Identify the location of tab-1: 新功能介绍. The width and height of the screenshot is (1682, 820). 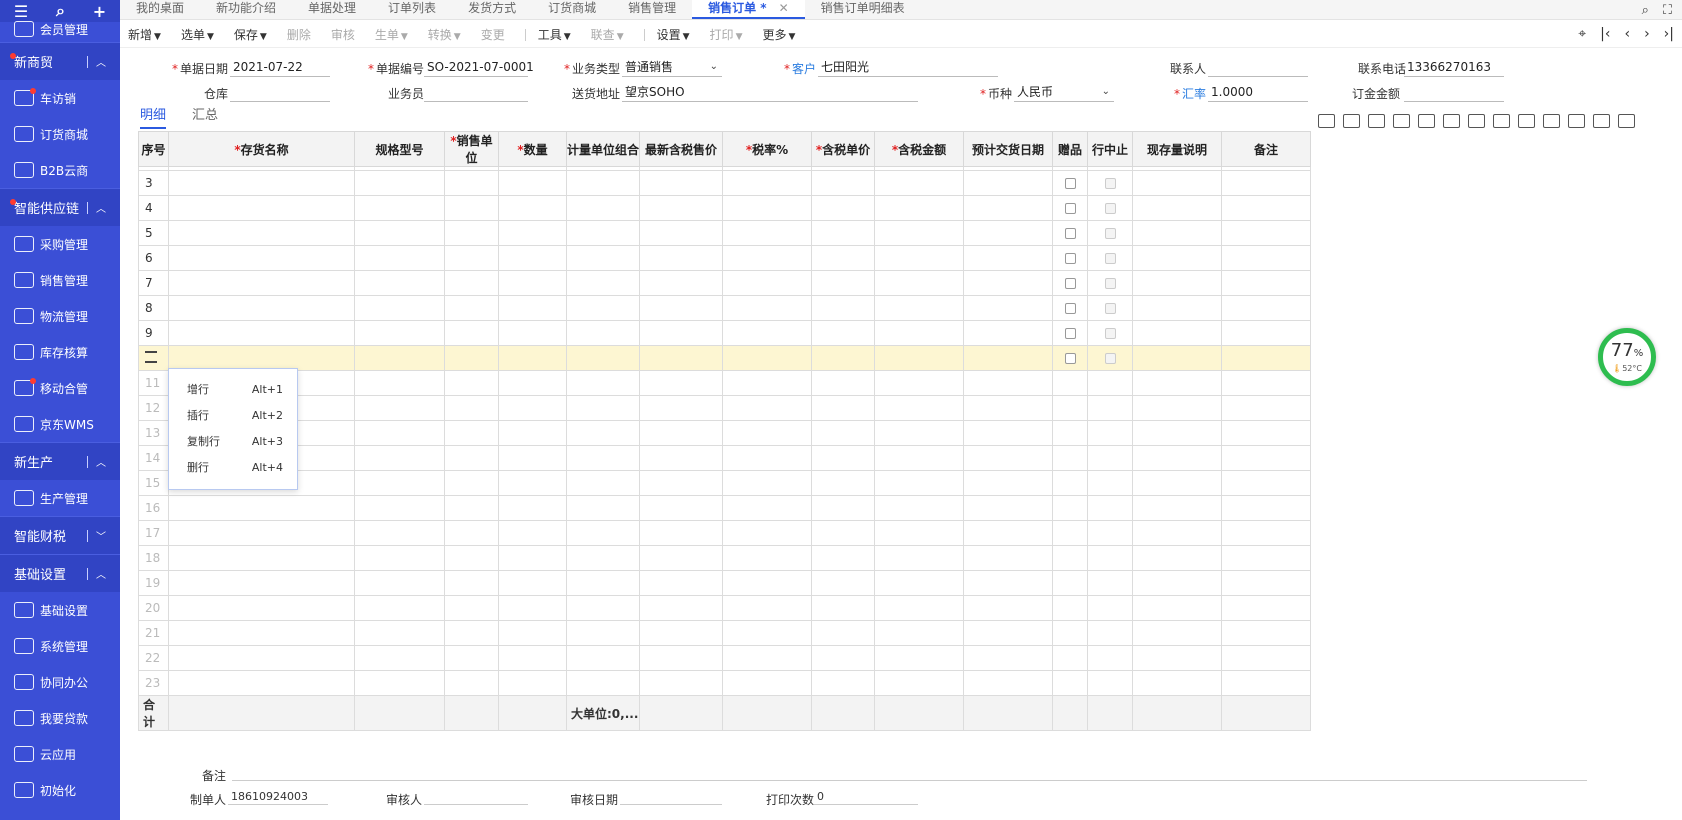
(246, 9).